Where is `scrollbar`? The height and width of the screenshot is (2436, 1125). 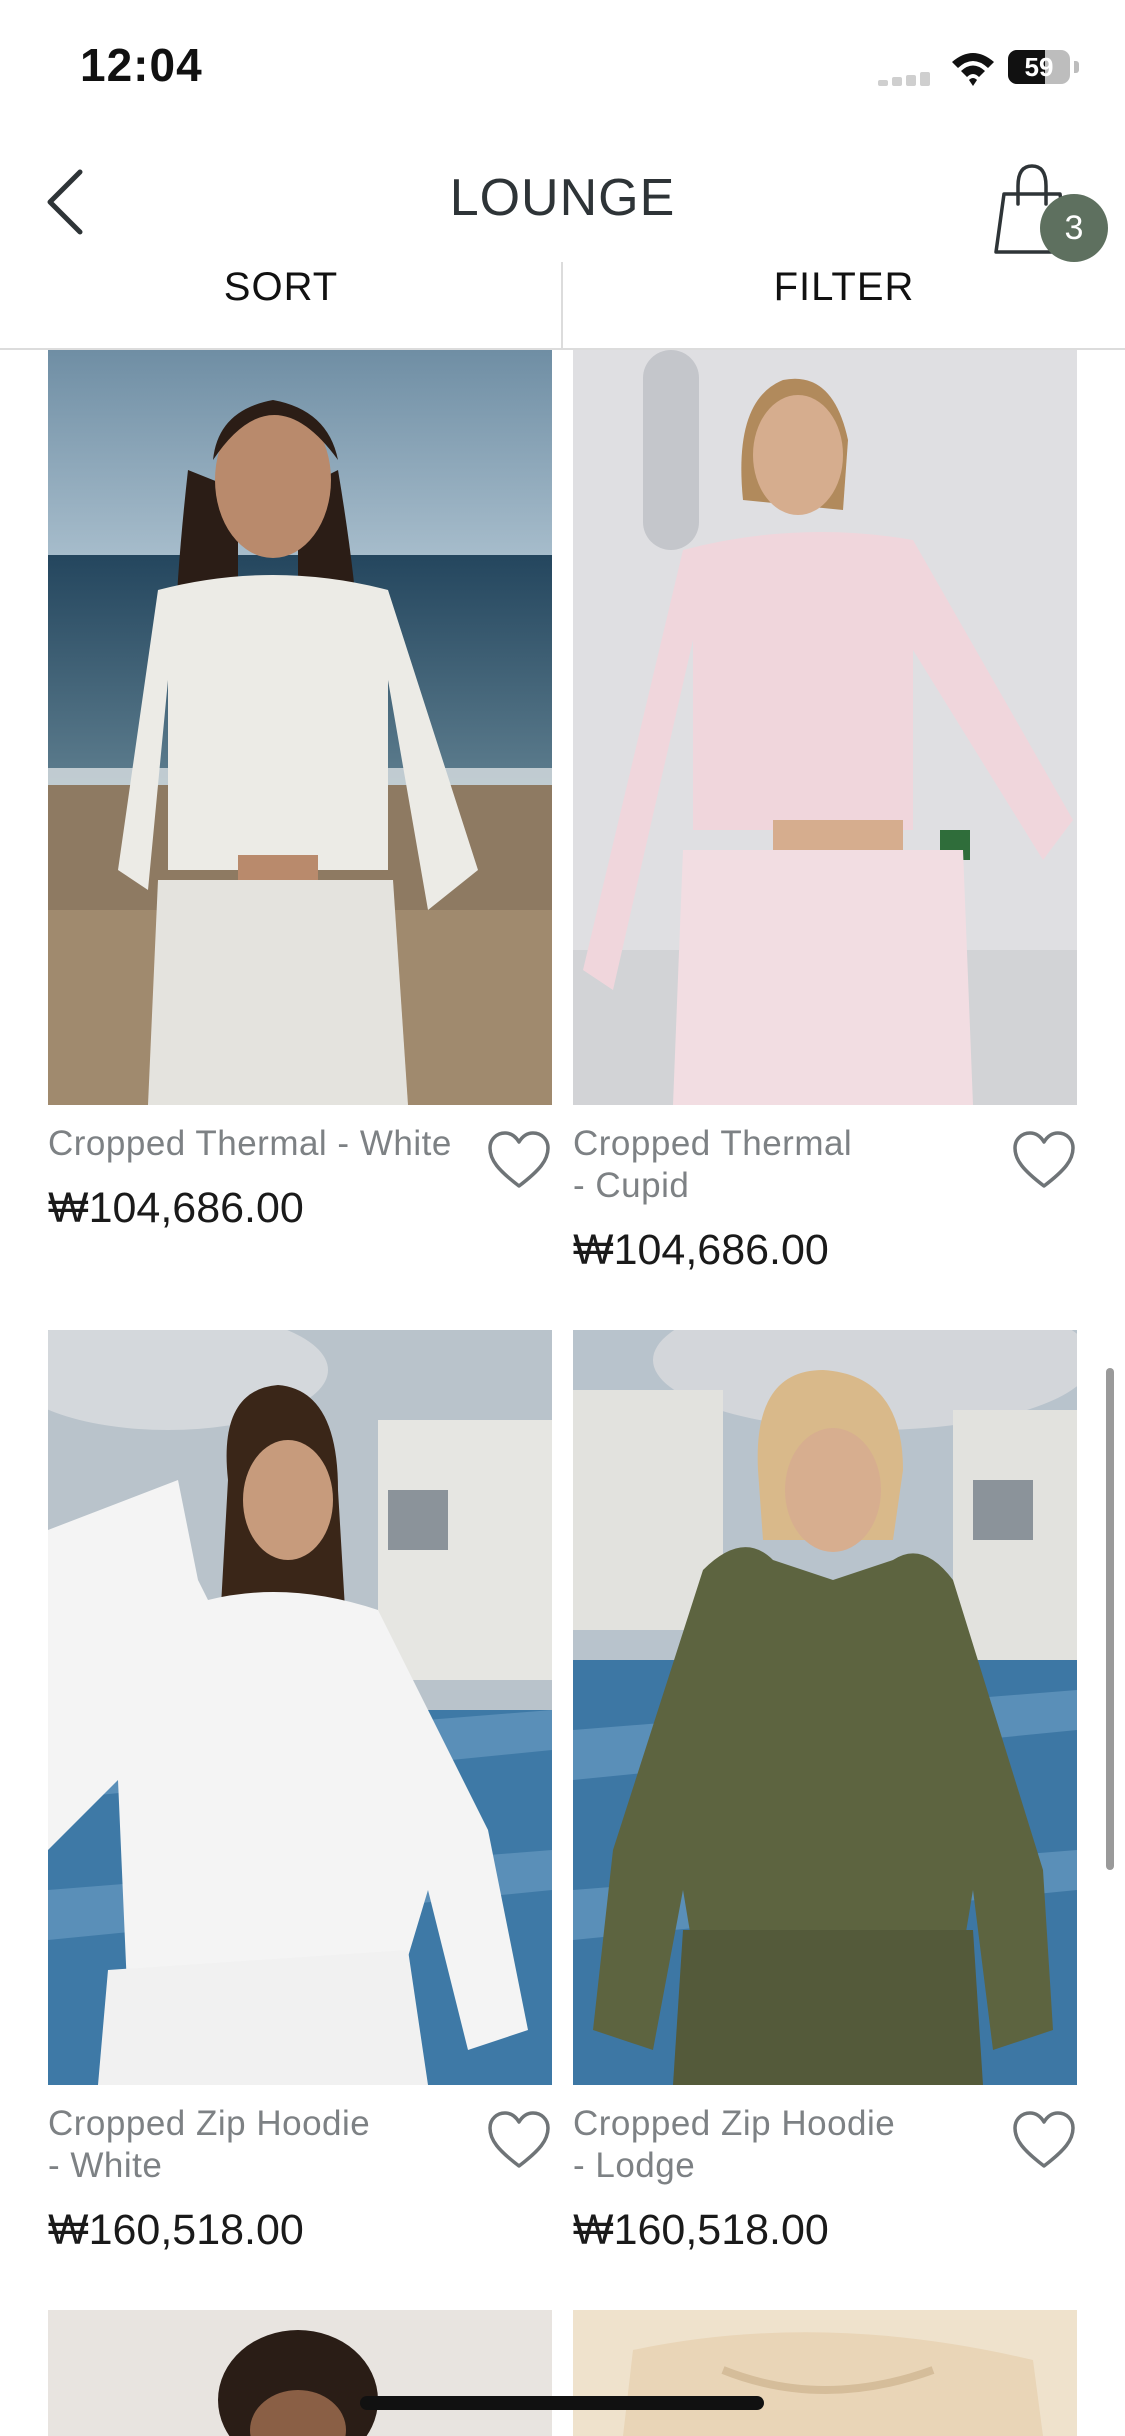 scrollbar is located at coordinates (1110, 1619).